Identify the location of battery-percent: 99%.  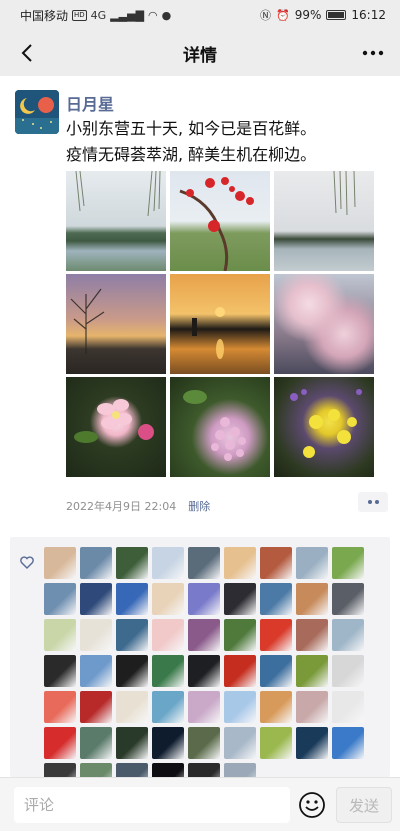
(308, 15).